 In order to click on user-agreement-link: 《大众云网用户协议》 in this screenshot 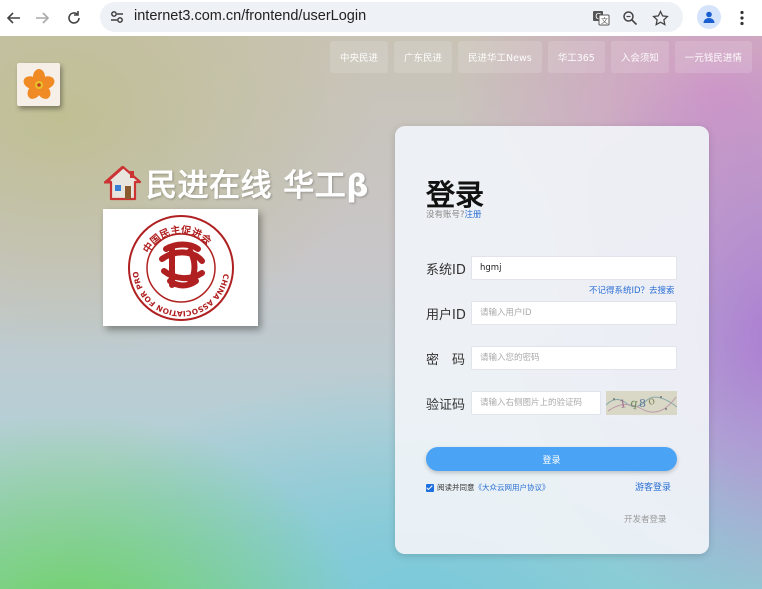, I will do `click(512, 487)`.